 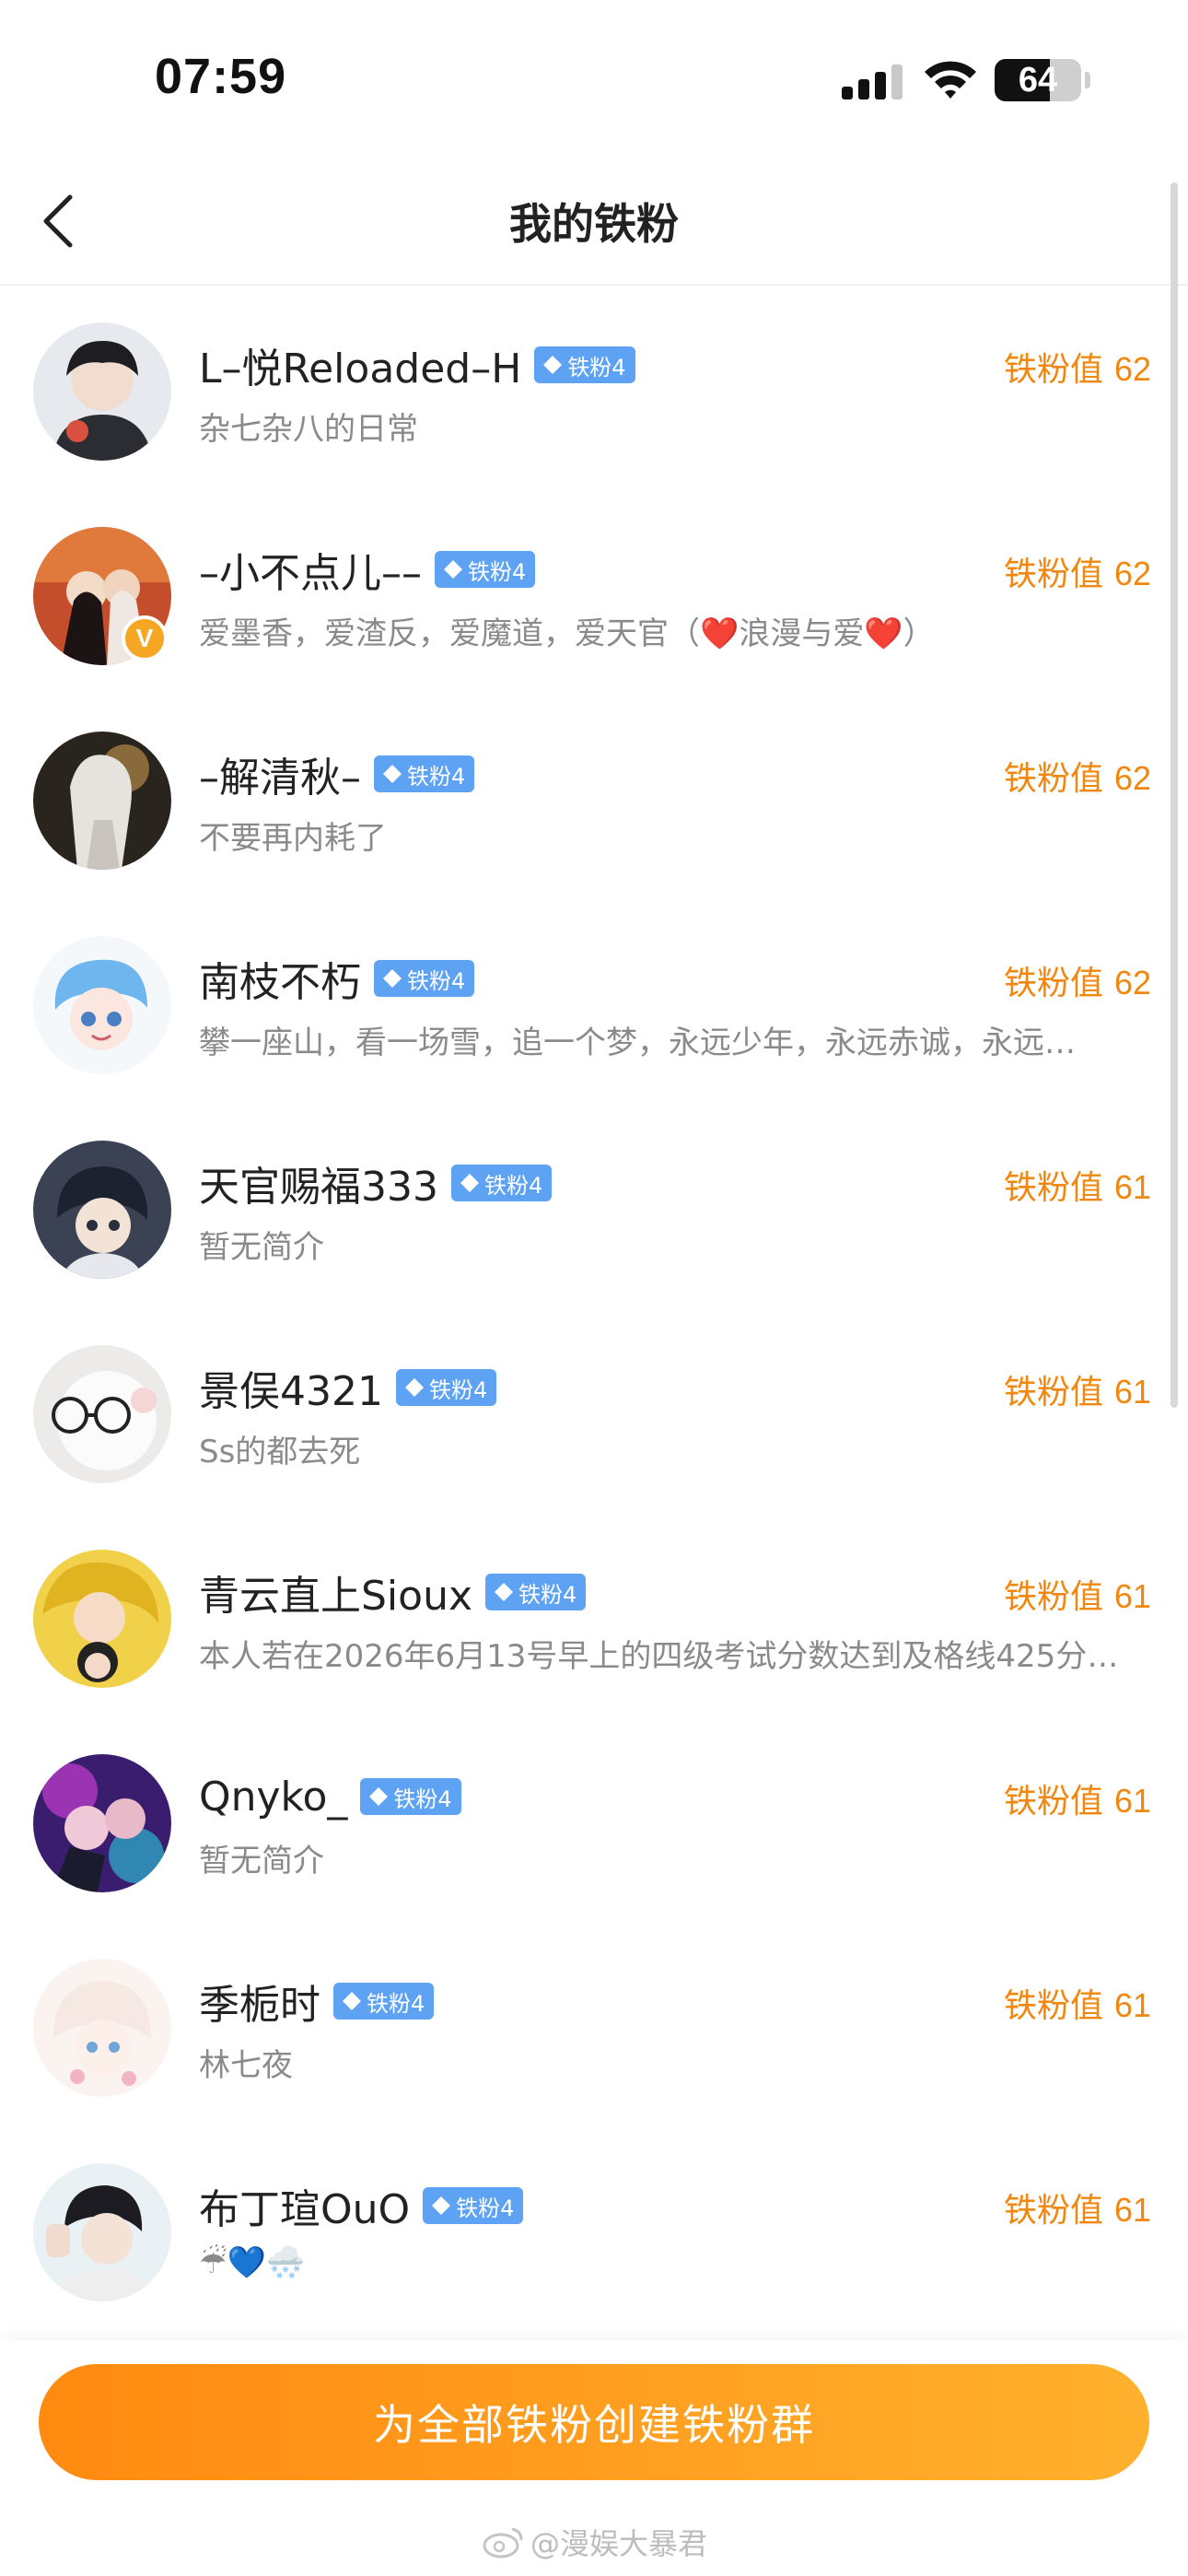 I want to click on fan-list-item: 布丁瑄OuO 铁粉4 ☔💙🌨️ 铁粉值 61, so click(x=594, y=2238).